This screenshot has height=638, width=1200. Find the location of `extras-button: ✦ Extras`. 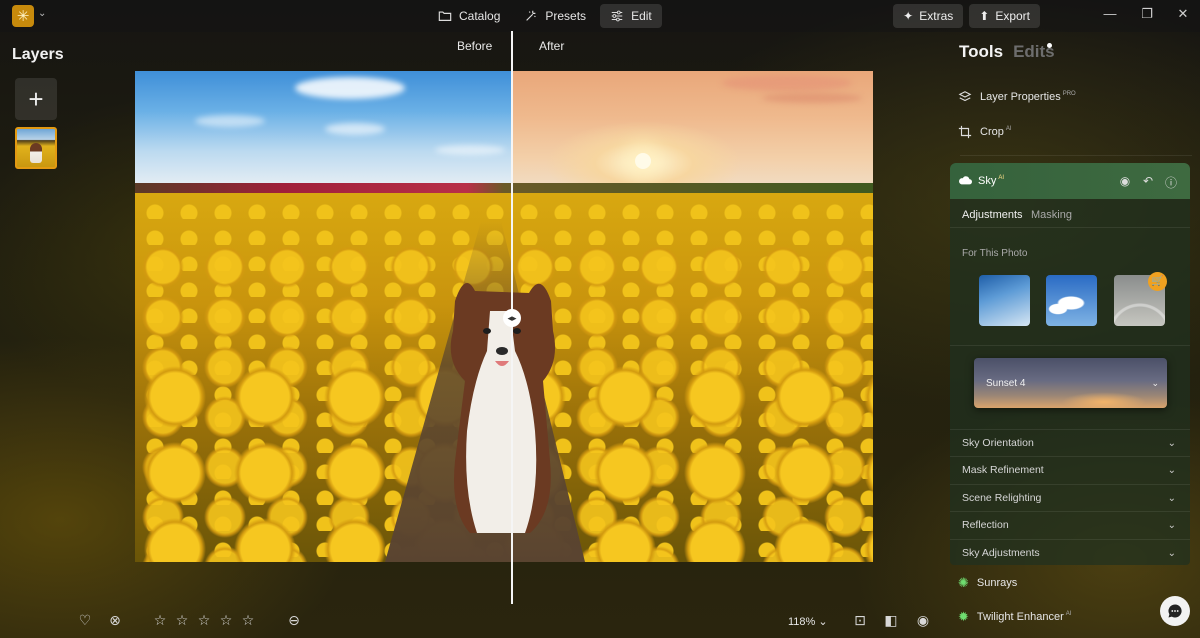

extras-button: ✦ Extras is located at coordinates (928, 16).